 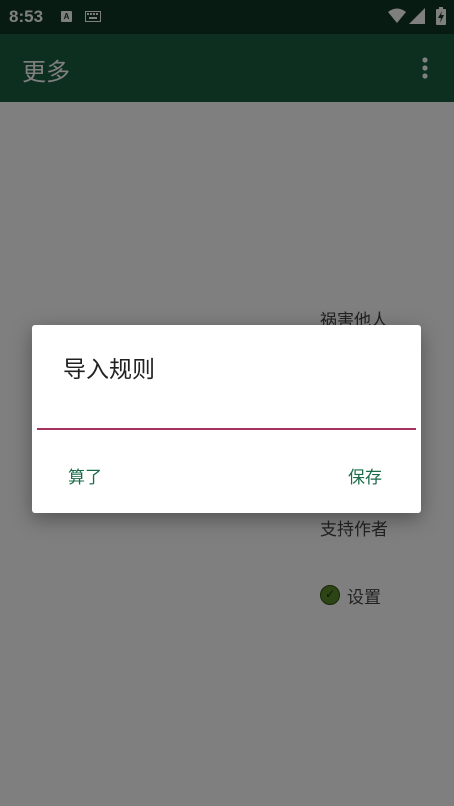 What do you see at coordinates (226, 415) in the screenshot?
I see `rule-input` at bounding box center [226, 415].